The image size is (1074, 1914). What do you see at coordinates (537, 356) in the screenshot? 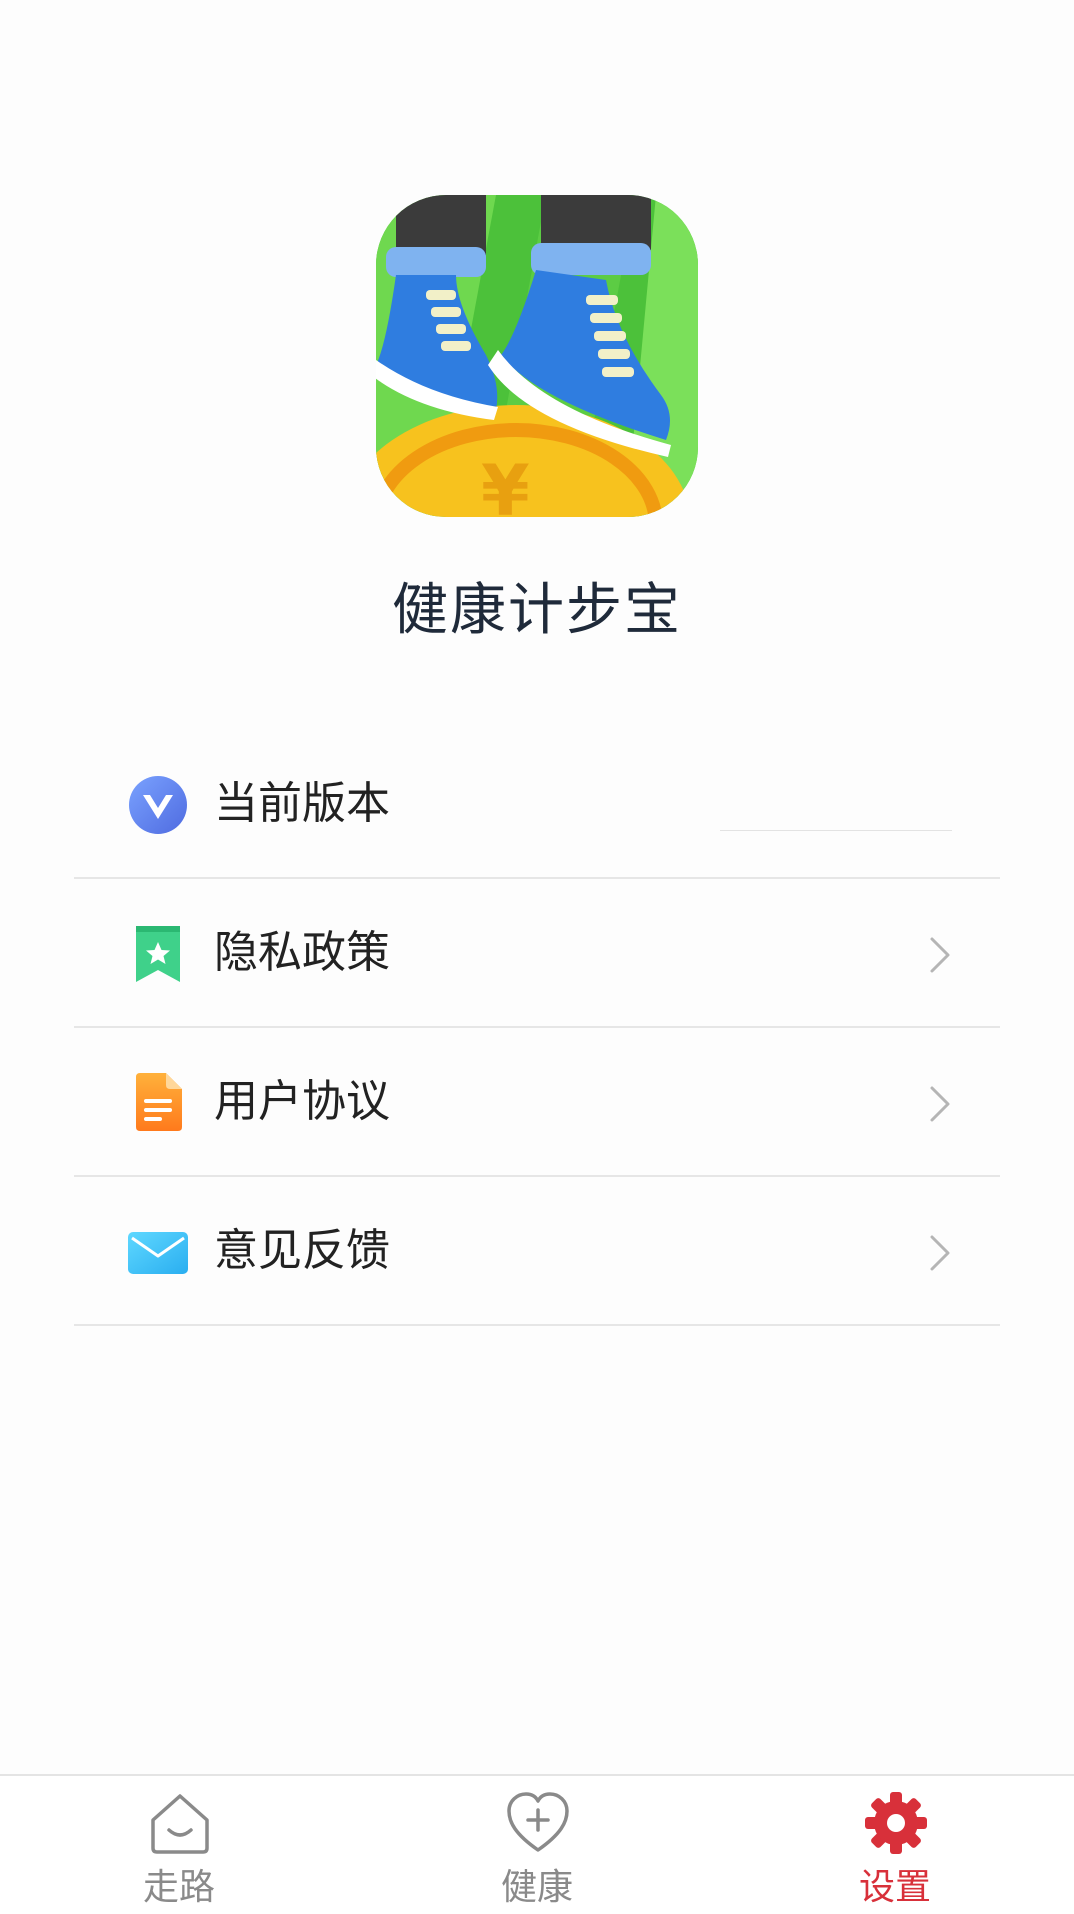
I see `app-logo: ¥` at bounding box center [537, 356].